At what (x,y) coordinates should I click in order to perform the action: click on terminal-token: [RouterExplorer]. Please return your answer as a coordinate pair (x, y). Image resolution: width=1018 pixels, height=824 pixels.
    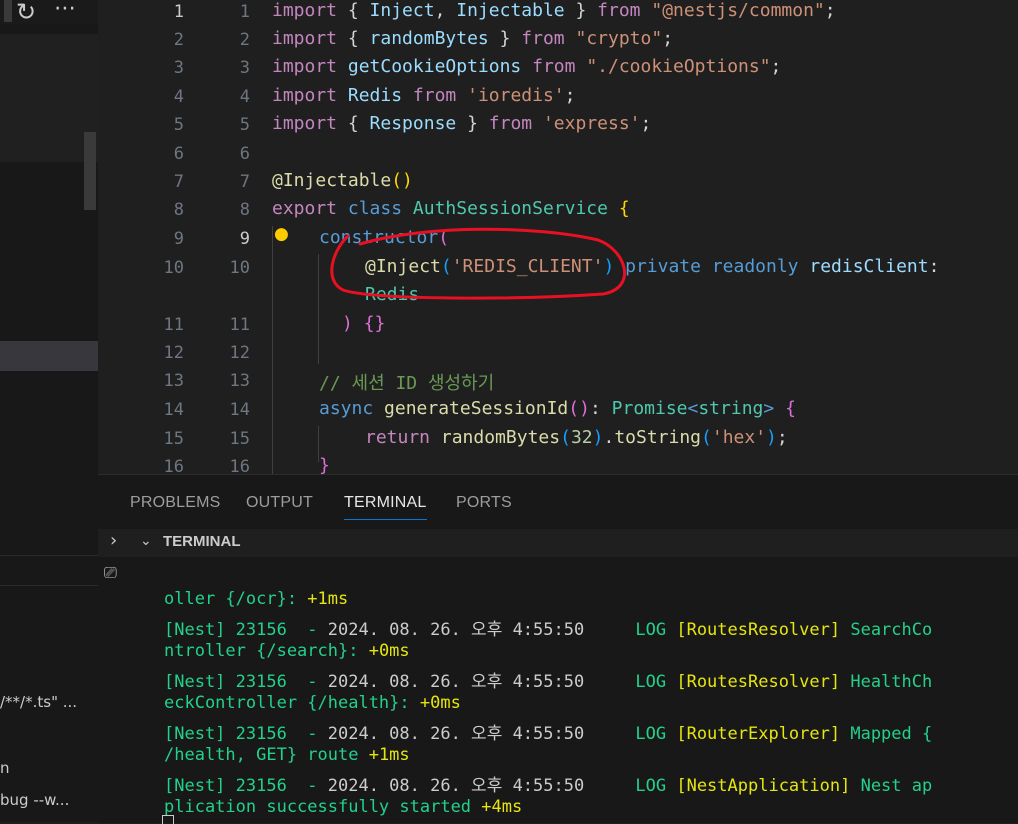
    Looking at the image, I should click on (763, 734).